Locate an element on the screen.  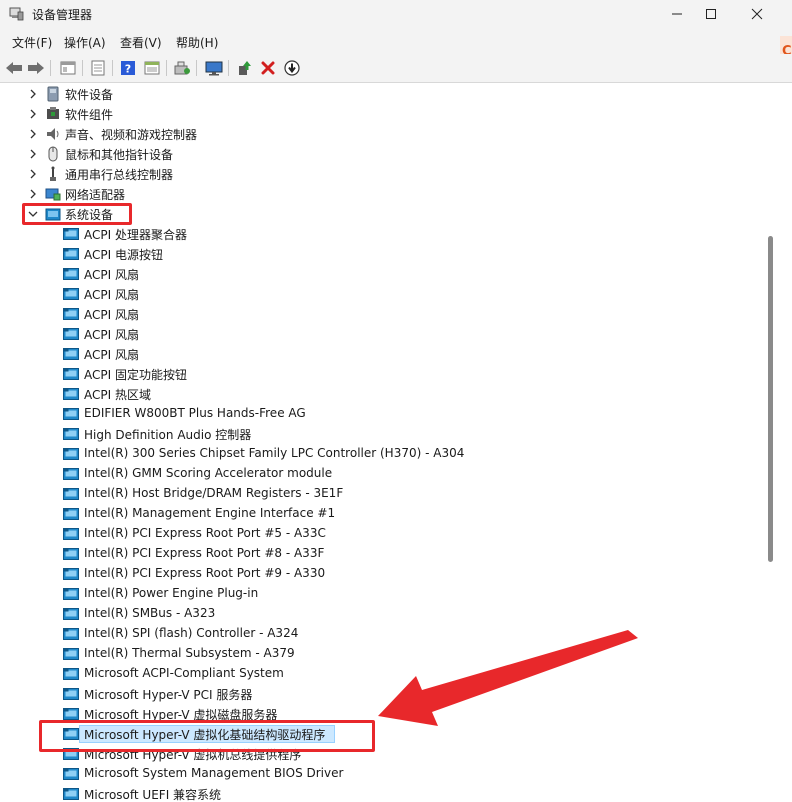
tree-device-row: ACPI 热区域 is located at coordinates (382, 394).